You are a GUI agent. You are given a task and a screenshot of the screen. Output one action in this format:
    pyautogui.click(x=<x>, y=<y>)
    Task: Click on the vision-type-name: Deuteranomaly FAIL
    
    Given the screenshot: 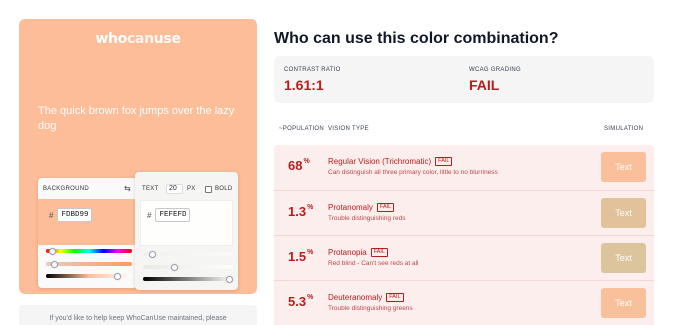 What is the action you would take?
    pyautogui.click(x=366, y=297)
    